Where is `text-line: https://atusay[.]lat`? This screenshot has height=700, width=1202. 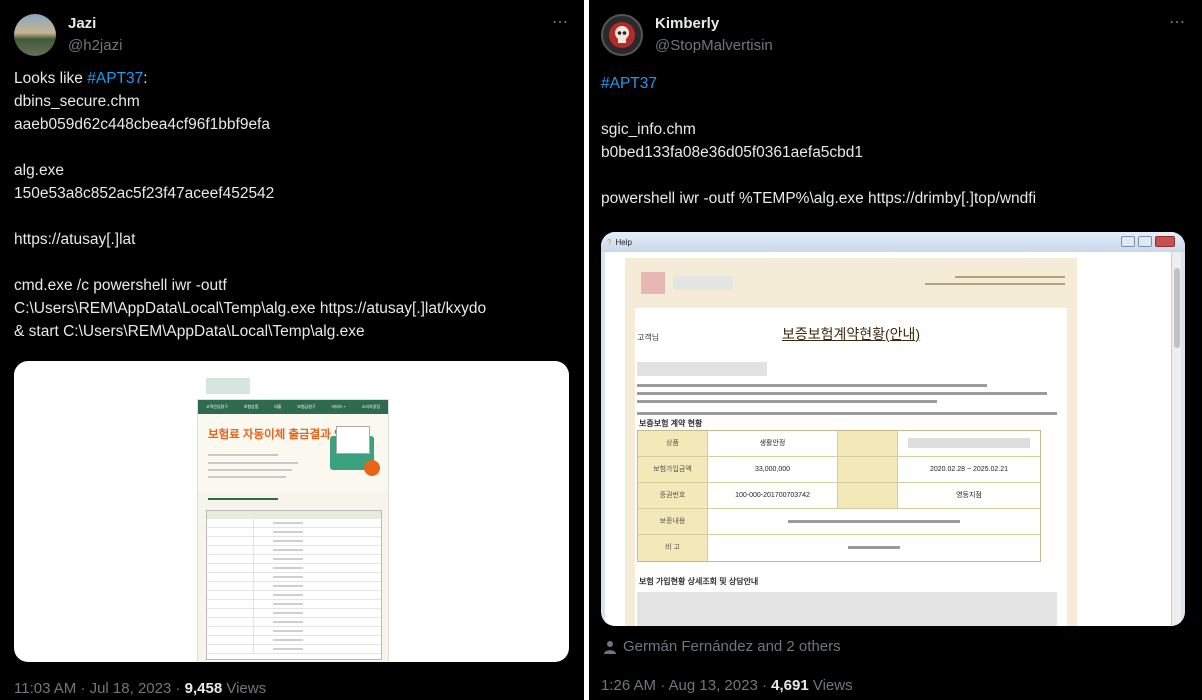 text-line: https://atusay[.]lat is located at coordinates (75, 239).